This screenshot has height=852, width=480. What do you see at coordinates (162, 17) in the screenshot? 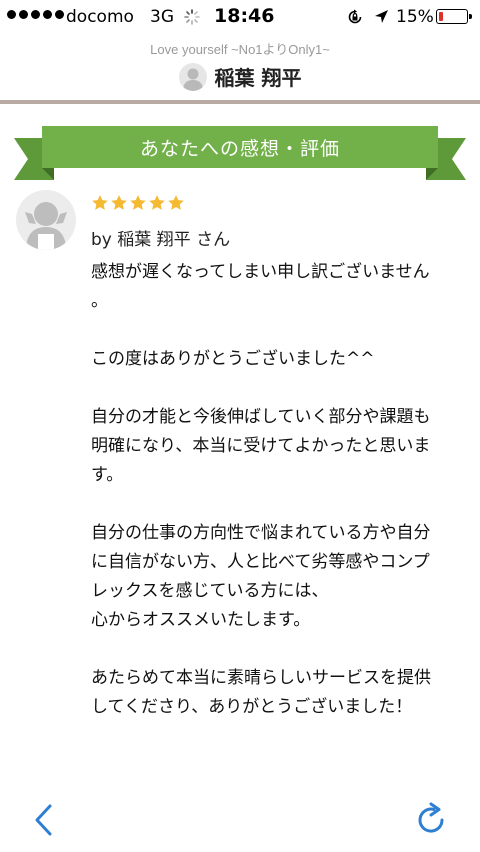
I see `network-type: 3G` at bounding box center [162, 17].